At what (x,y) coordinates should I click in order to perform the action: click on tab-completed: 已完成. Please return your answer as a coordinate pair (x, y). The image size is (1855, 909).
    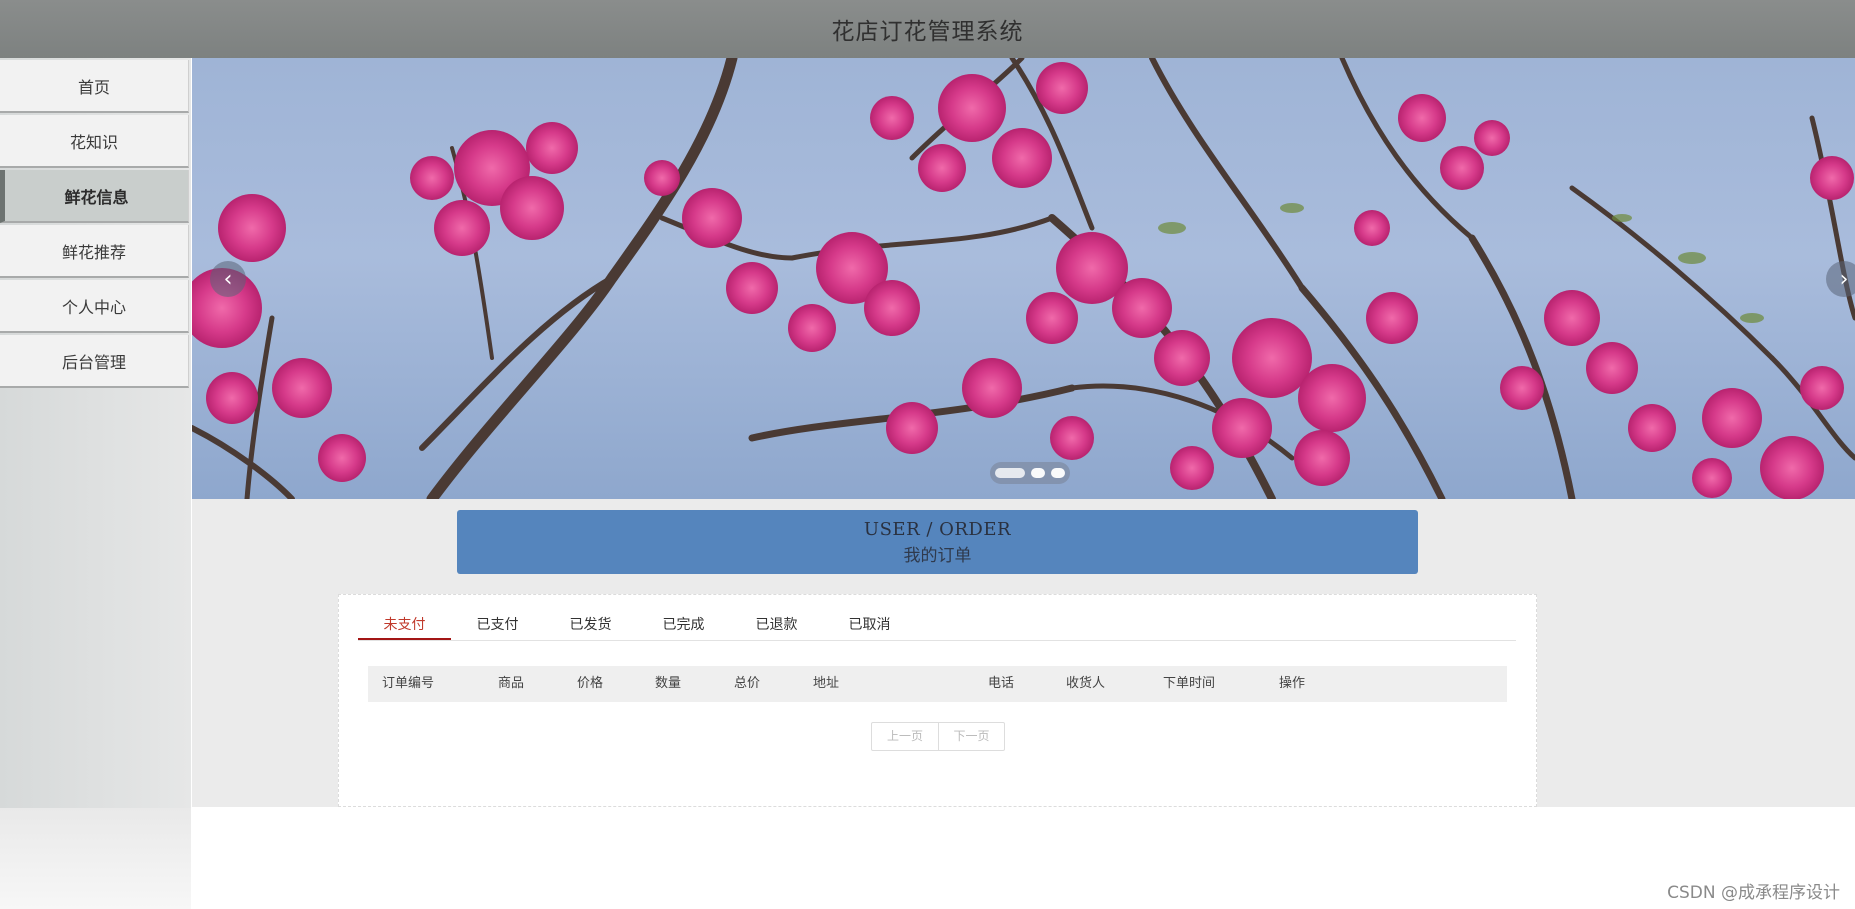
    Looking at the image, I should click on (683, 625).